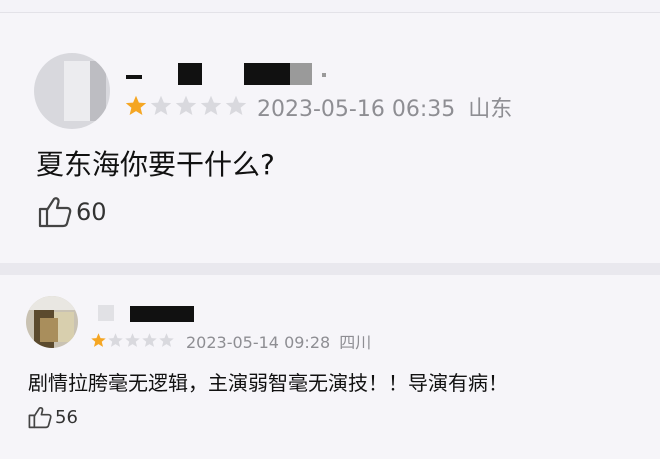 The height and width of the screenshot is (459, 660). I want to click on previous-comment-edge, so click(330, 6).